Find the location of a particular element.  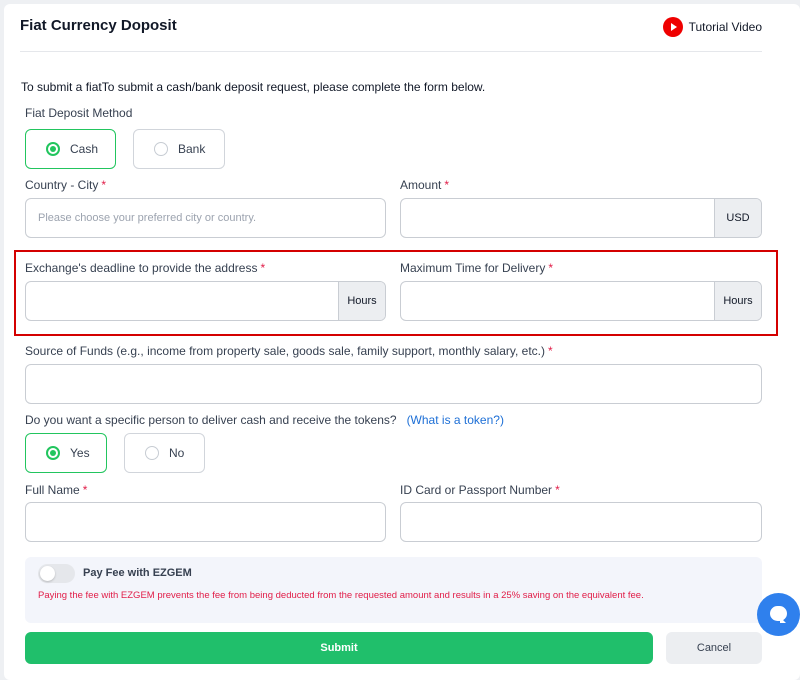

tutorial-video-link: Tutorial Video is located at coordinates (712, 27).